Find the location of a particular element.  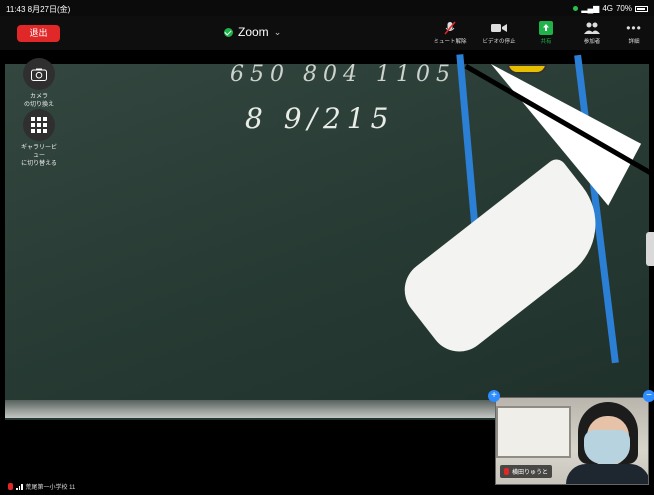

meeting-toolbar: 退出 Zoom ⌄ ミュート解除 ビデオの停止 共有 参加者 ••• 詳細 is located at coordinates (327, 33).